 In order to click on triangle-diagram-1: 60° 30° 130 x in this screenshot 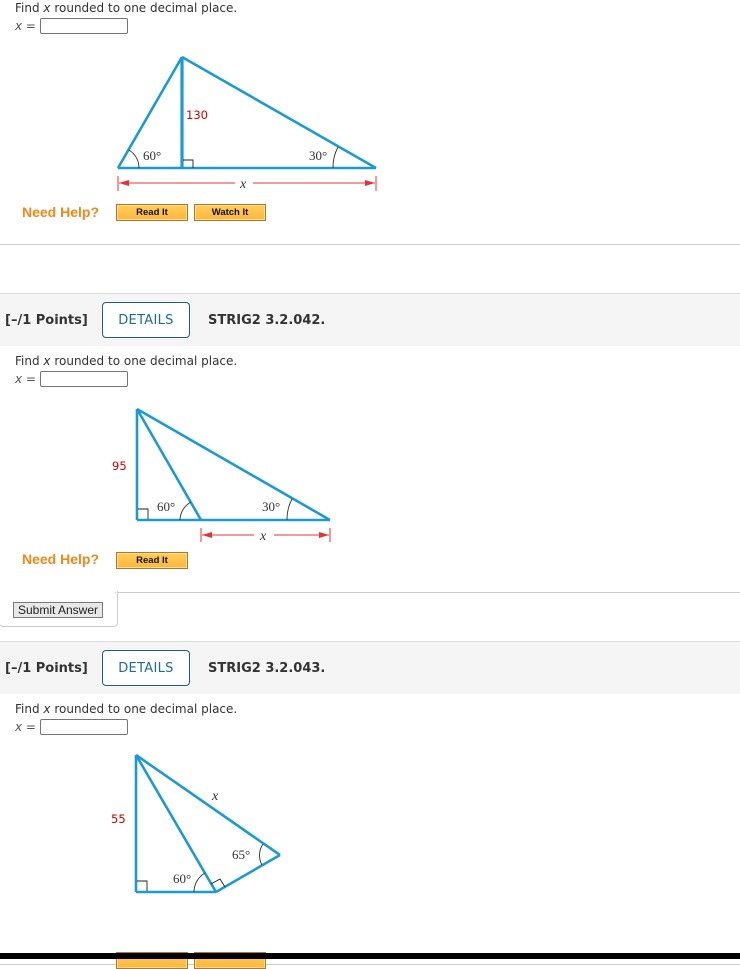, I will do `click(246, 123)`.